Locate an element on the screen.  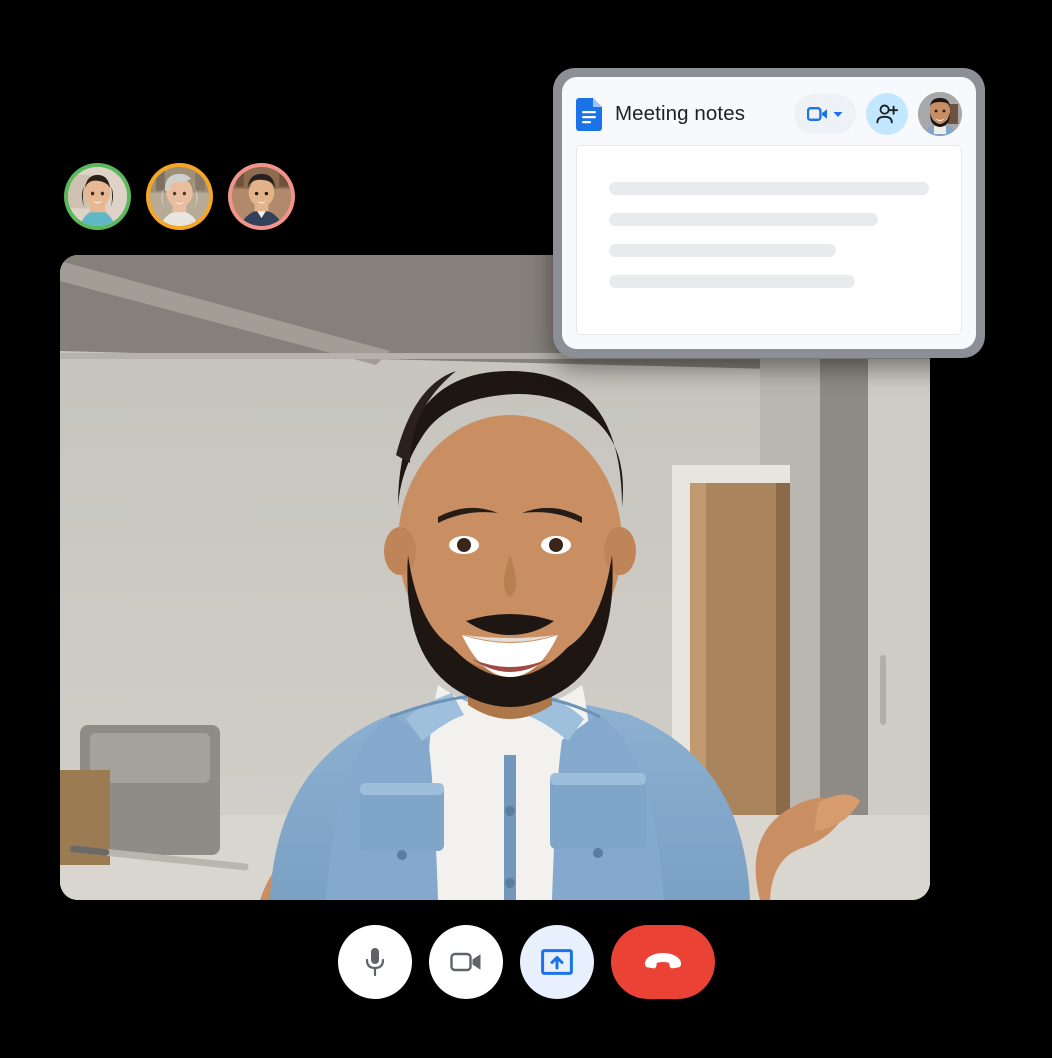
account-avatar is located at coordinates (940, 114).